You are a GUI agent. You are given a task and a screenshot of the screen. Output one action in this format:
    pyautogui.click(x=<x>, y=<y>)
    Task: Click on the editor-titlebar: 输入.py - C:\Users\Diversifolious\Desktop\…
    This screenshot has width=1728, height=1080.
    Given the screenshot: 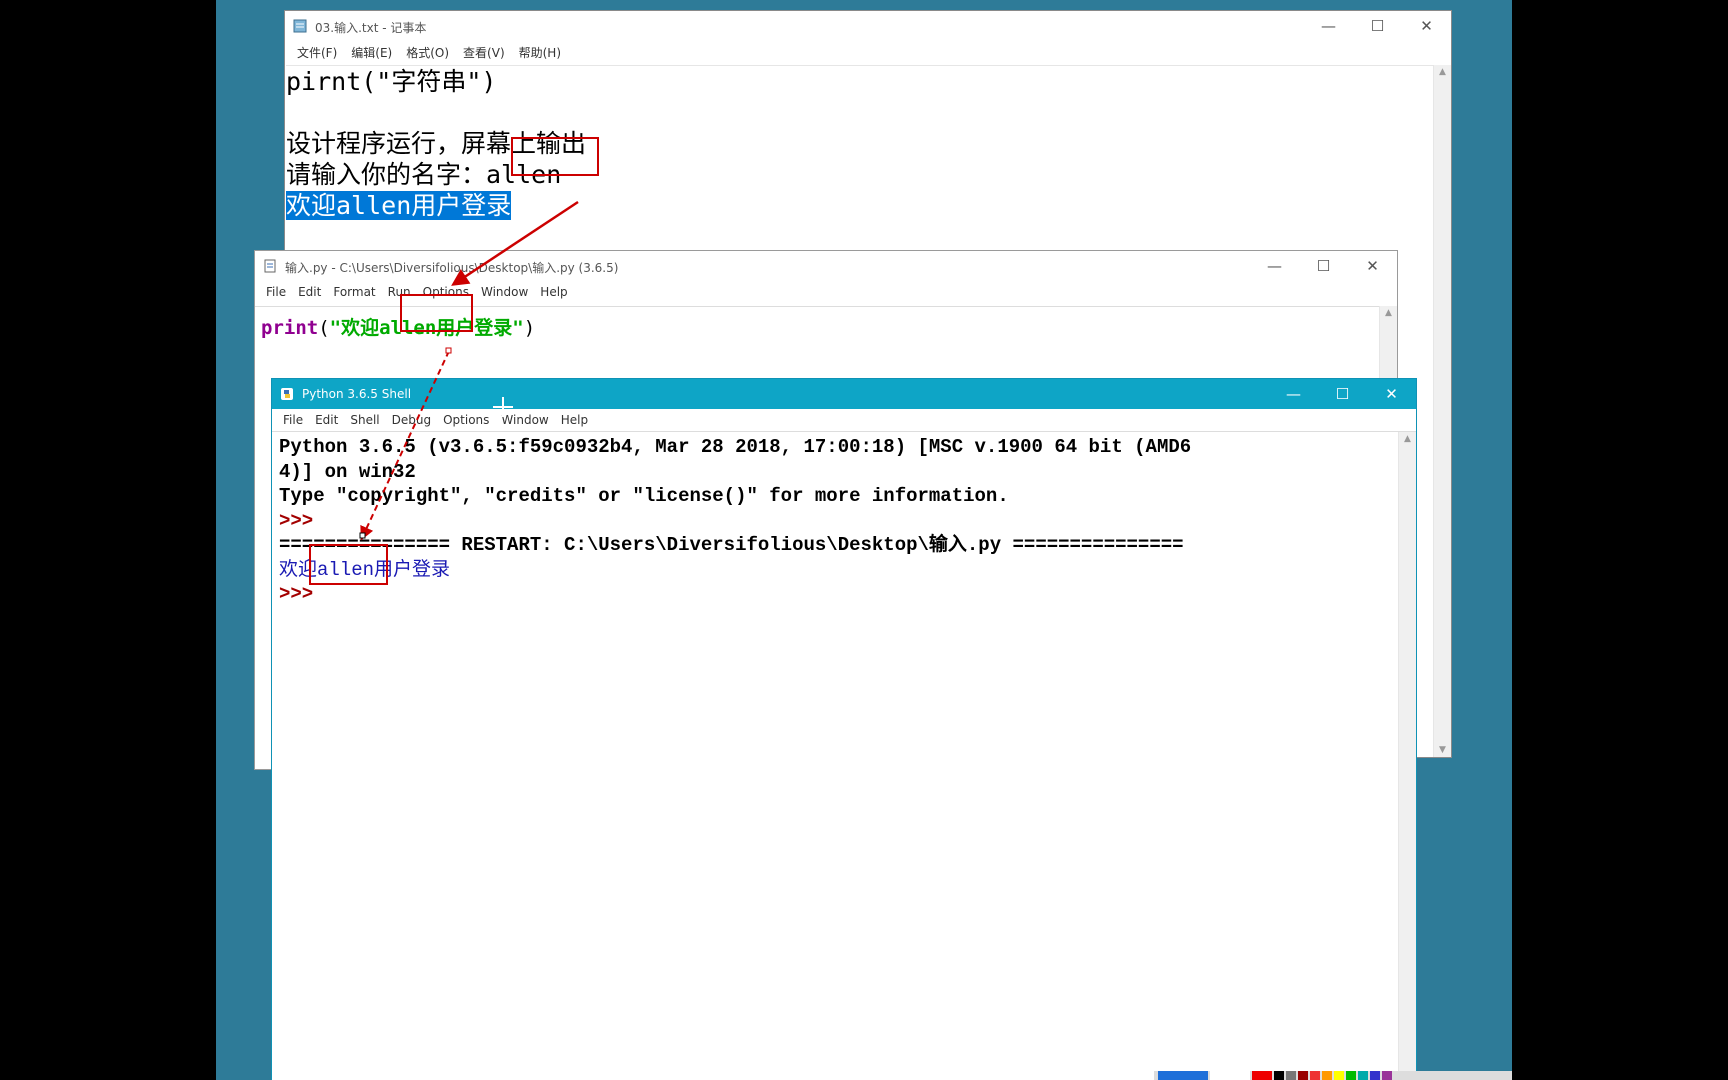 What is the action you would take?
    pyautogui.click(x=826, y=266)
    